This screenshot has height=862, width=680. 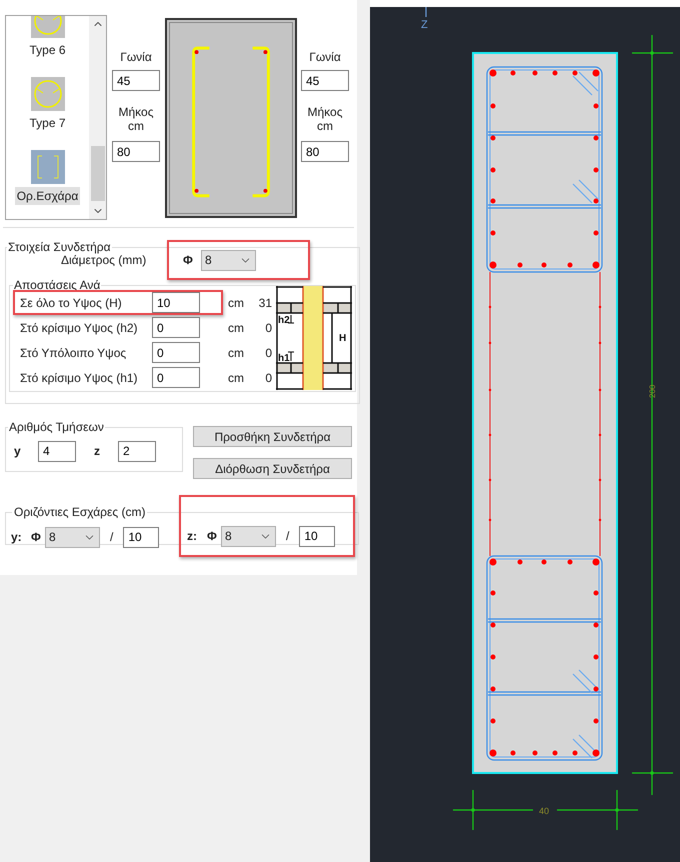 I want to click on bracket-type-icon, so click(x=47, y=167).